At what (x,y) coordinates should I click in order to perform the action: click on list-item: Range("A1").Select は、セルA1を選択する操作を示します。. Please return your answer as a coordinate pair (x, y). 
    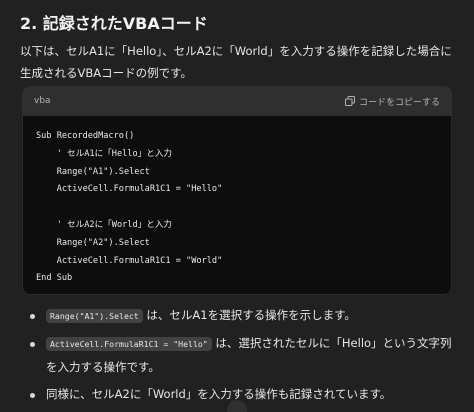
    Looking at the image, I should click on (237, 316).